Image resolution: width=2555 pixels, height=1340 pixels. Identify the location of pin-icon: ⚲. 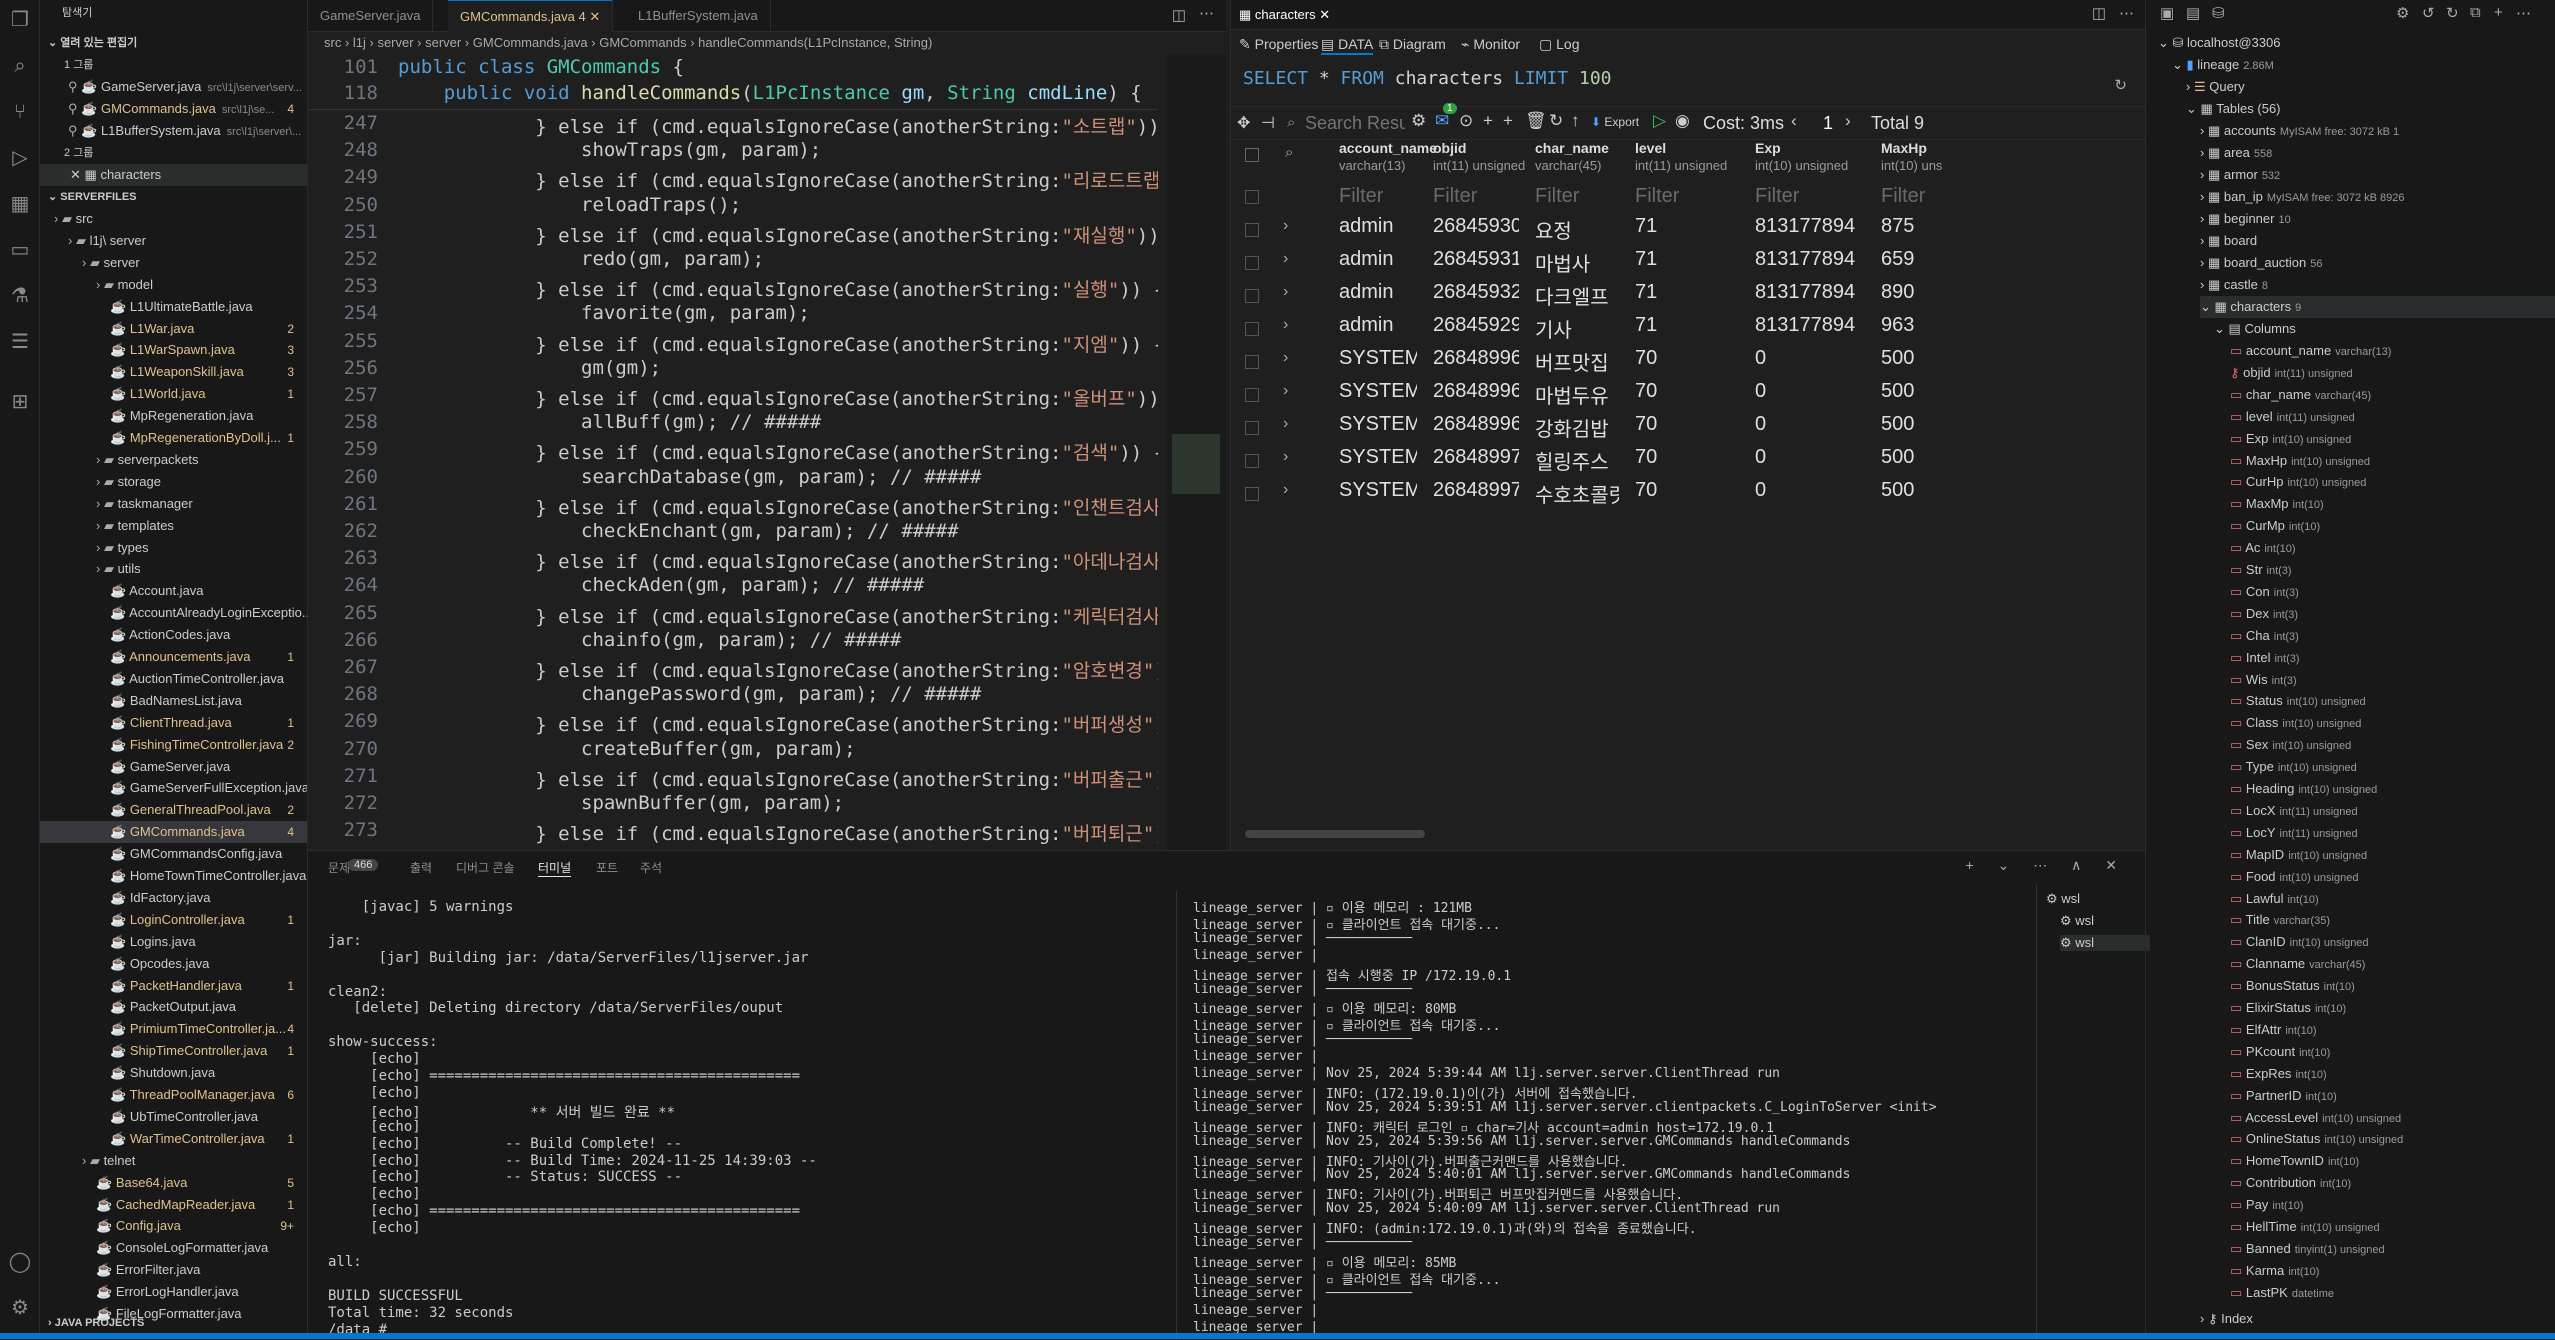
(74, 86).